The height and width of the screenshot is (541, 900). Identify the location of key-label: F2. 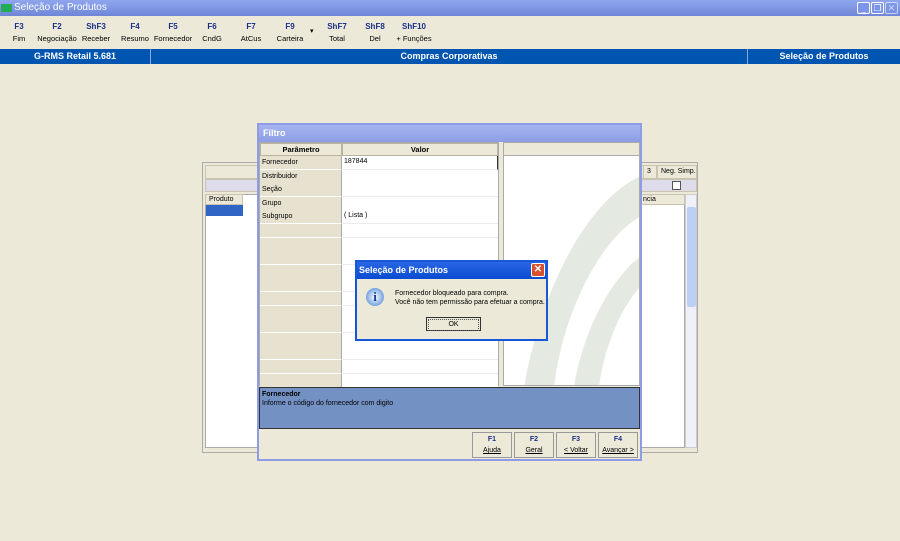
(534, 439).